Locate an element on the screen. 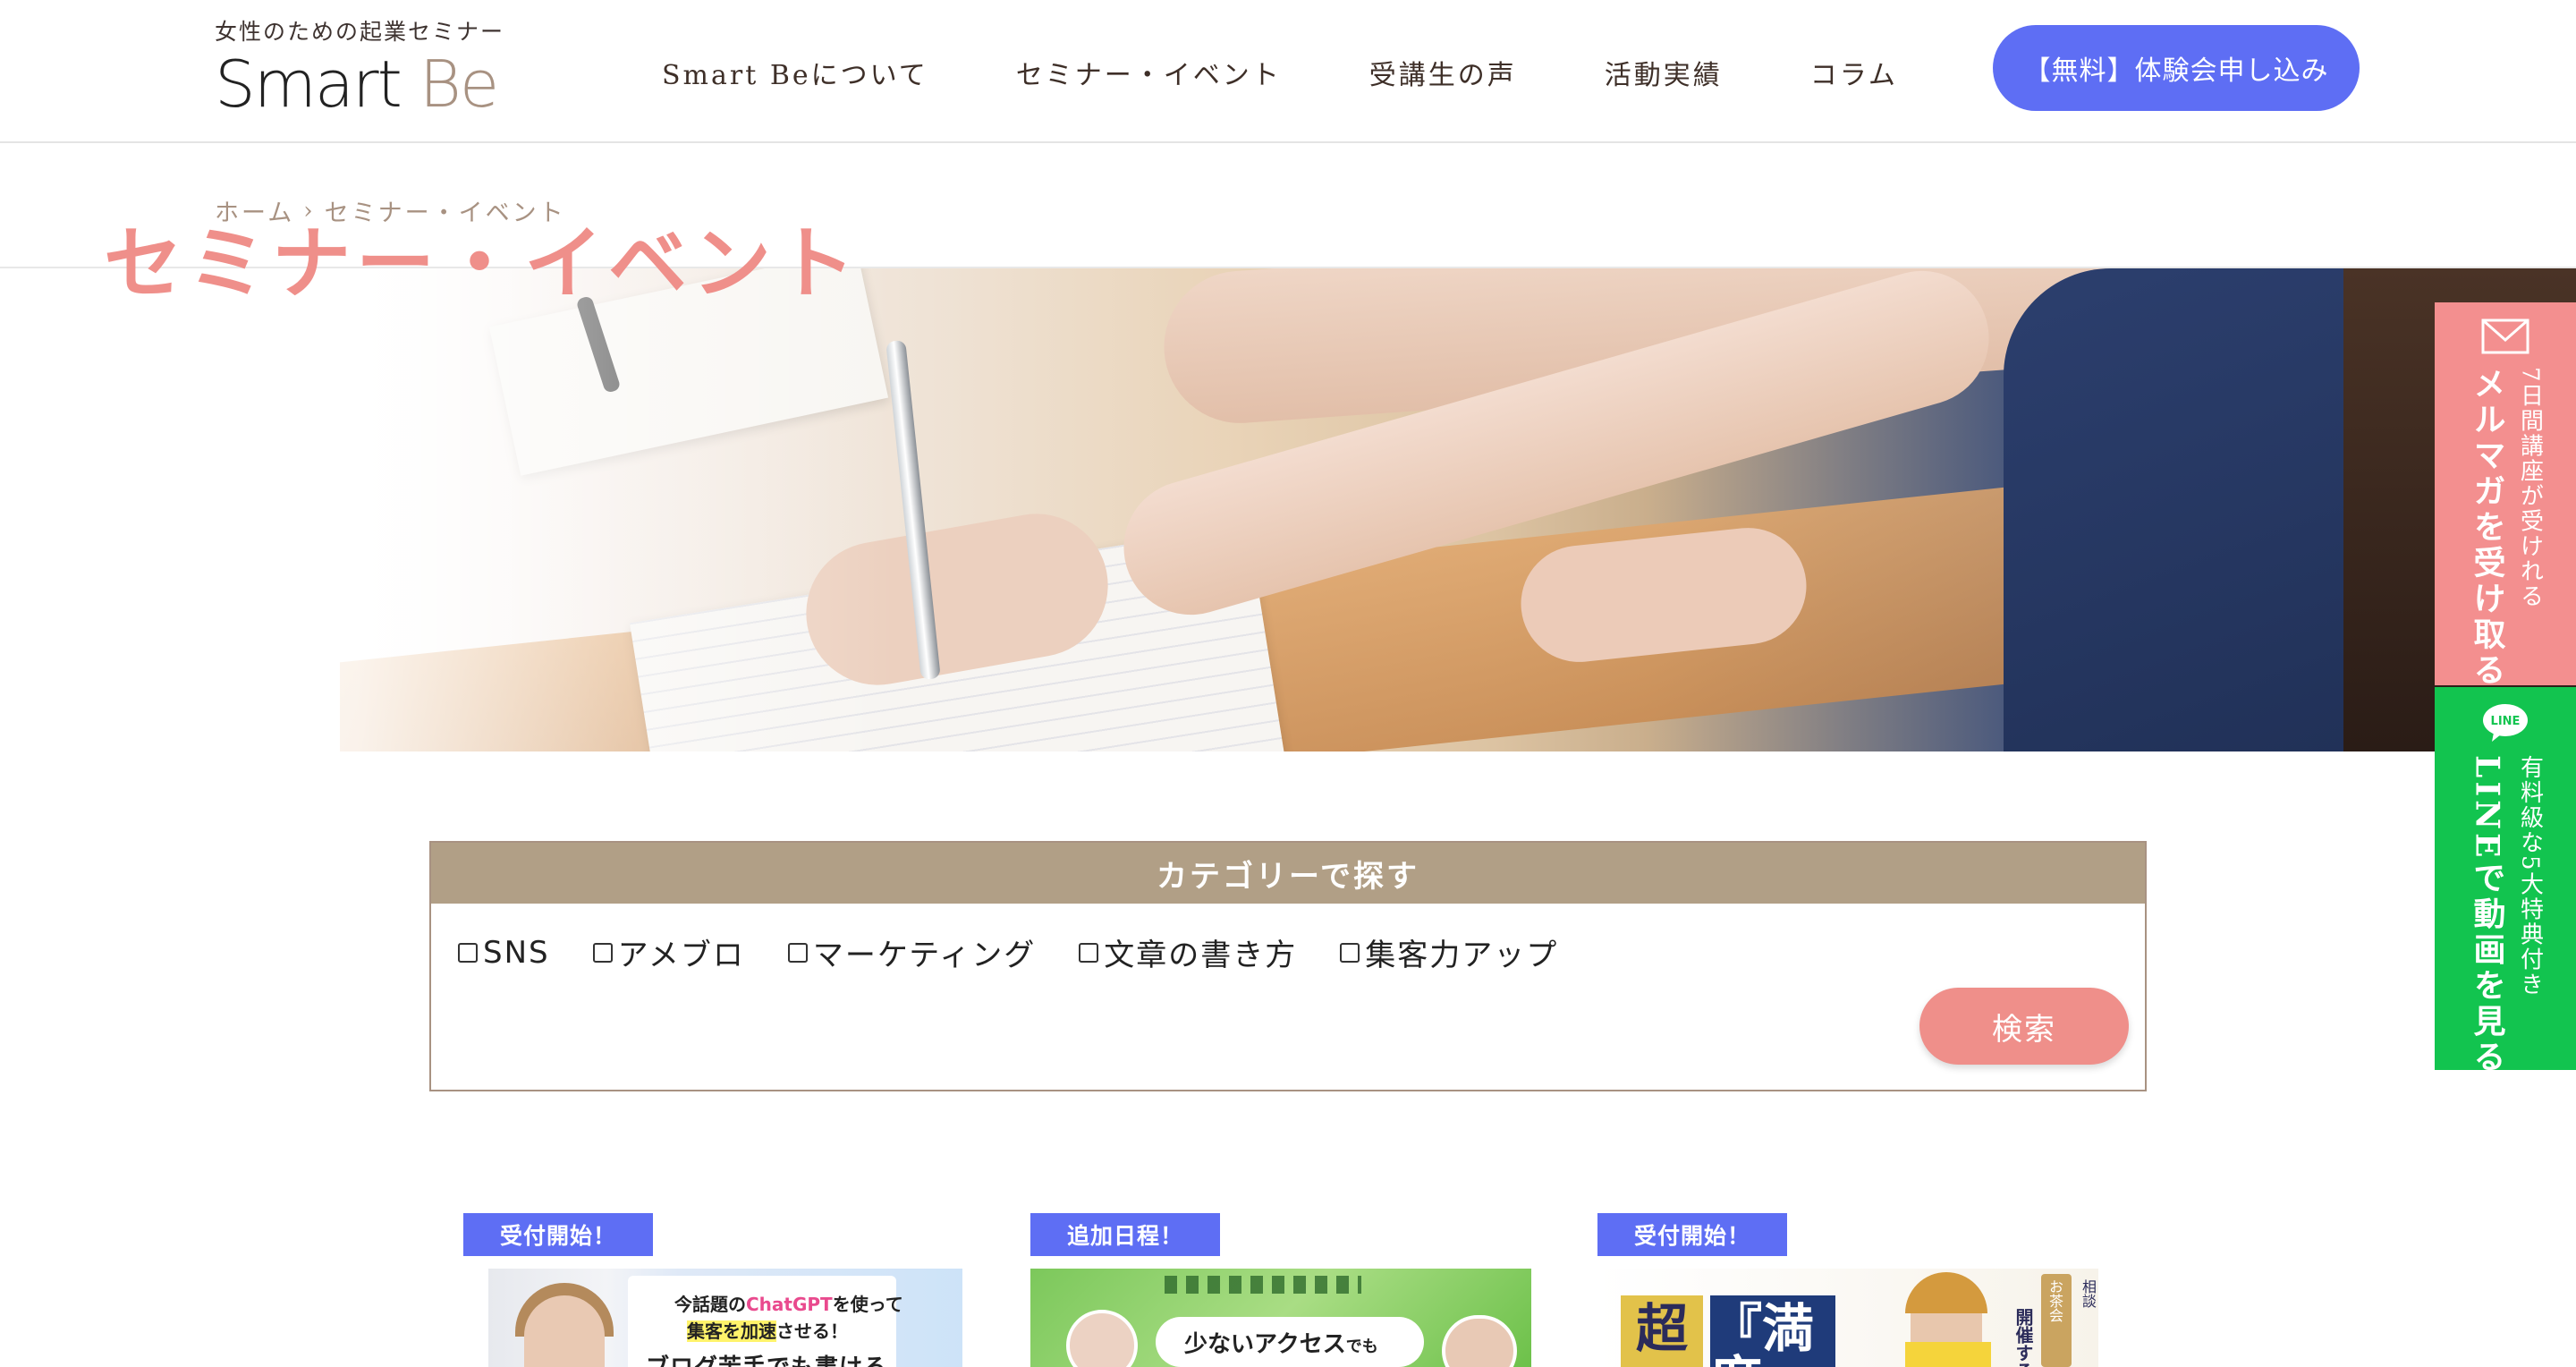  logo-text-smart: Smart is located at coordinates (308, 84).